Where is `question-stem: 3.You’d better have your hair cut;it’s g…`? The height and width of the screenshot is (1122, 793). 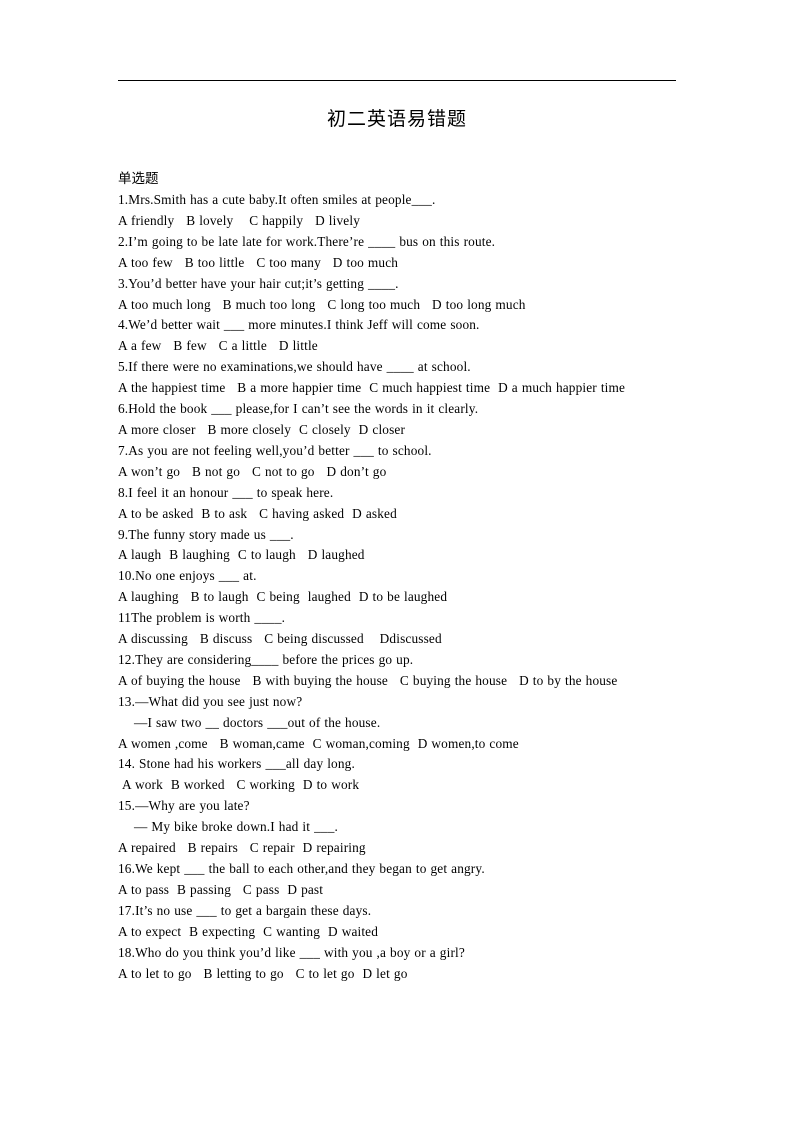 question-stem: 3.You’d better have your hair cut;it’s g… is located at coordinates (258, 283).